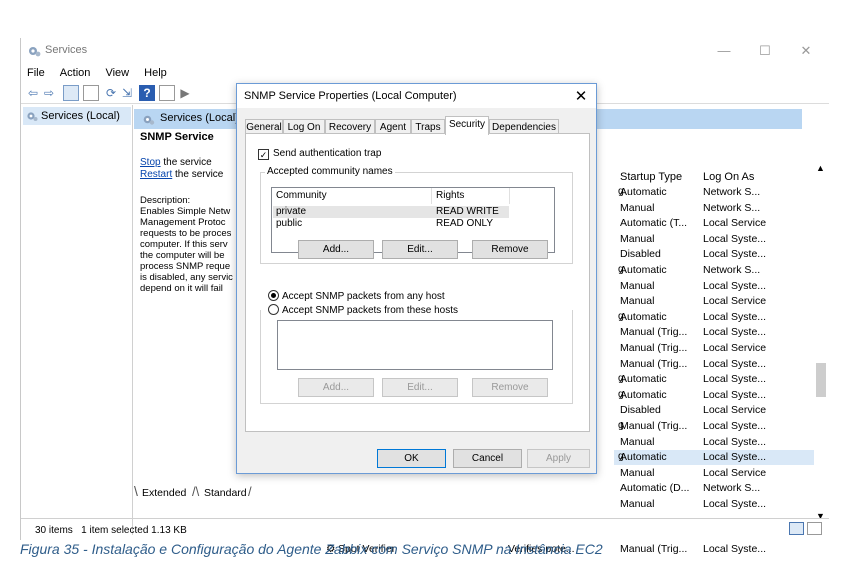 The image size is (849, 575). I want to click on view-toggle-icons, so click(806, 529).